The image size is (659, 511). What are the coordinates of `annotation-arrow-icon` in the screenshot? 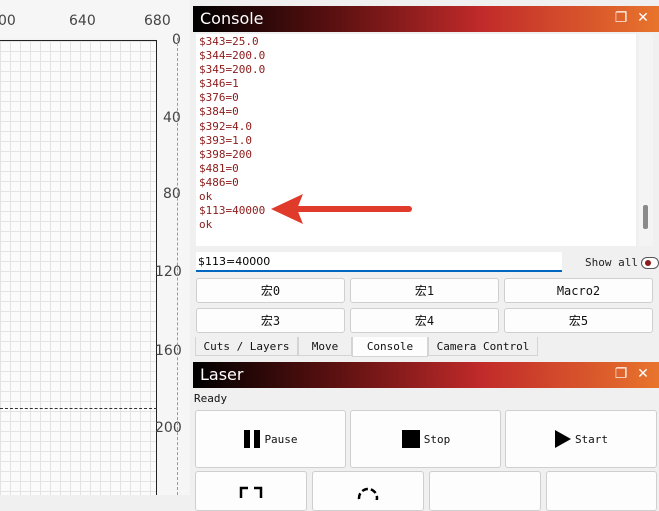 It's located at (341, 209).